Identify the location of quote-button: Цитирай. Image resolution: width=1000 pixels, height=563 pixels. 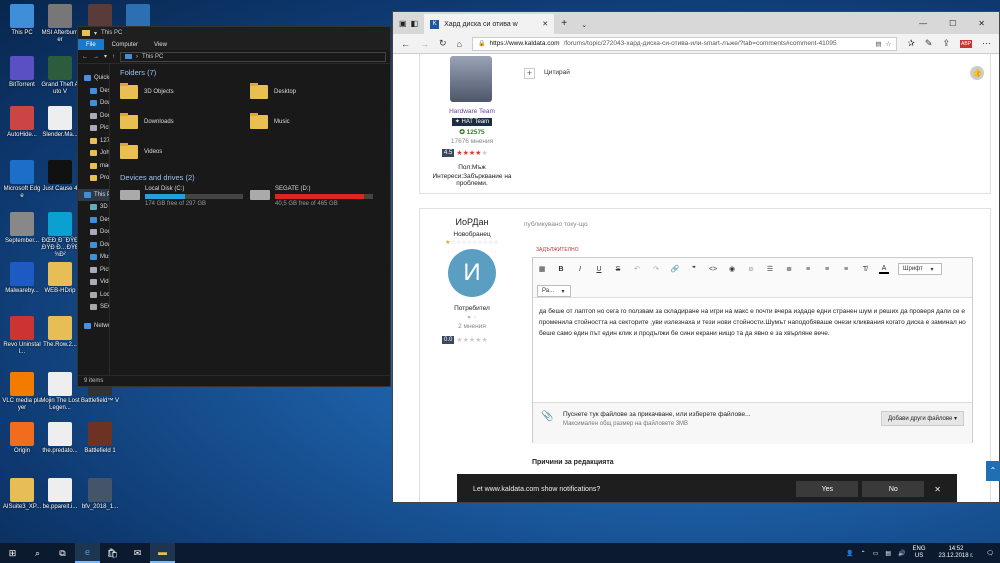
(557, 72).